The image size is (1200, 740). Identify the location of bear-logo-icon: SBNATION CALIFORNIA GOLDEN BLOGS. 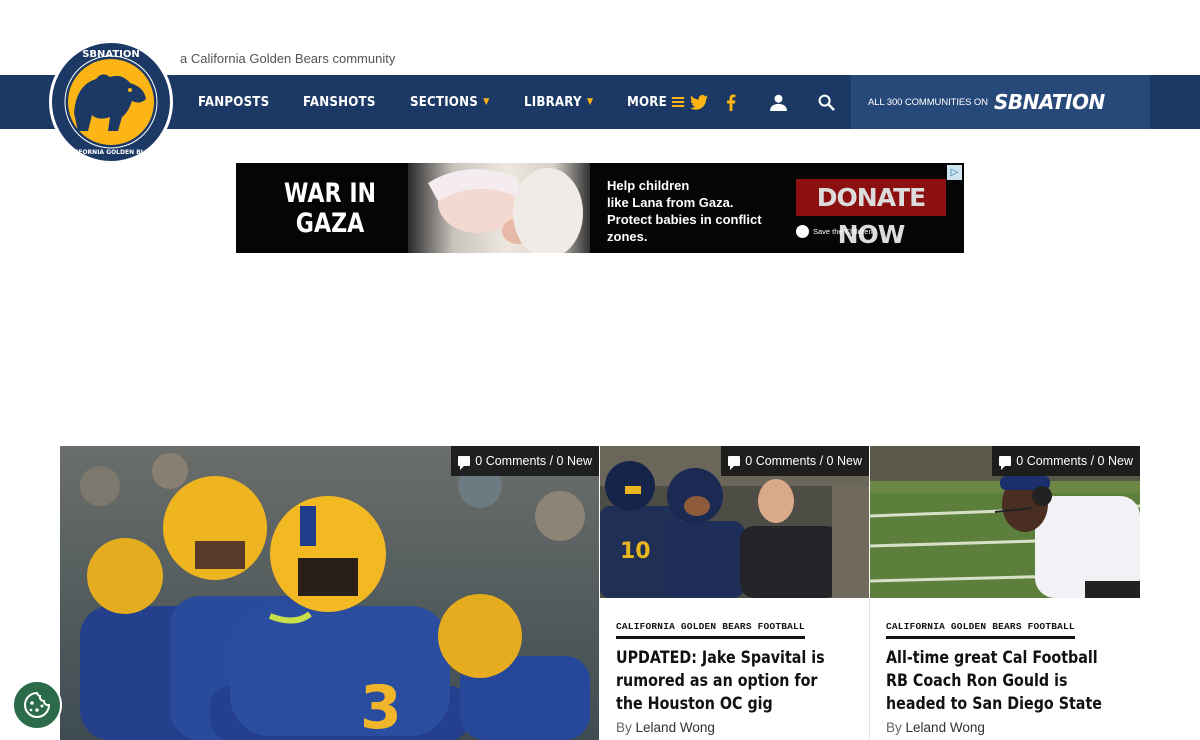
(111, 102).